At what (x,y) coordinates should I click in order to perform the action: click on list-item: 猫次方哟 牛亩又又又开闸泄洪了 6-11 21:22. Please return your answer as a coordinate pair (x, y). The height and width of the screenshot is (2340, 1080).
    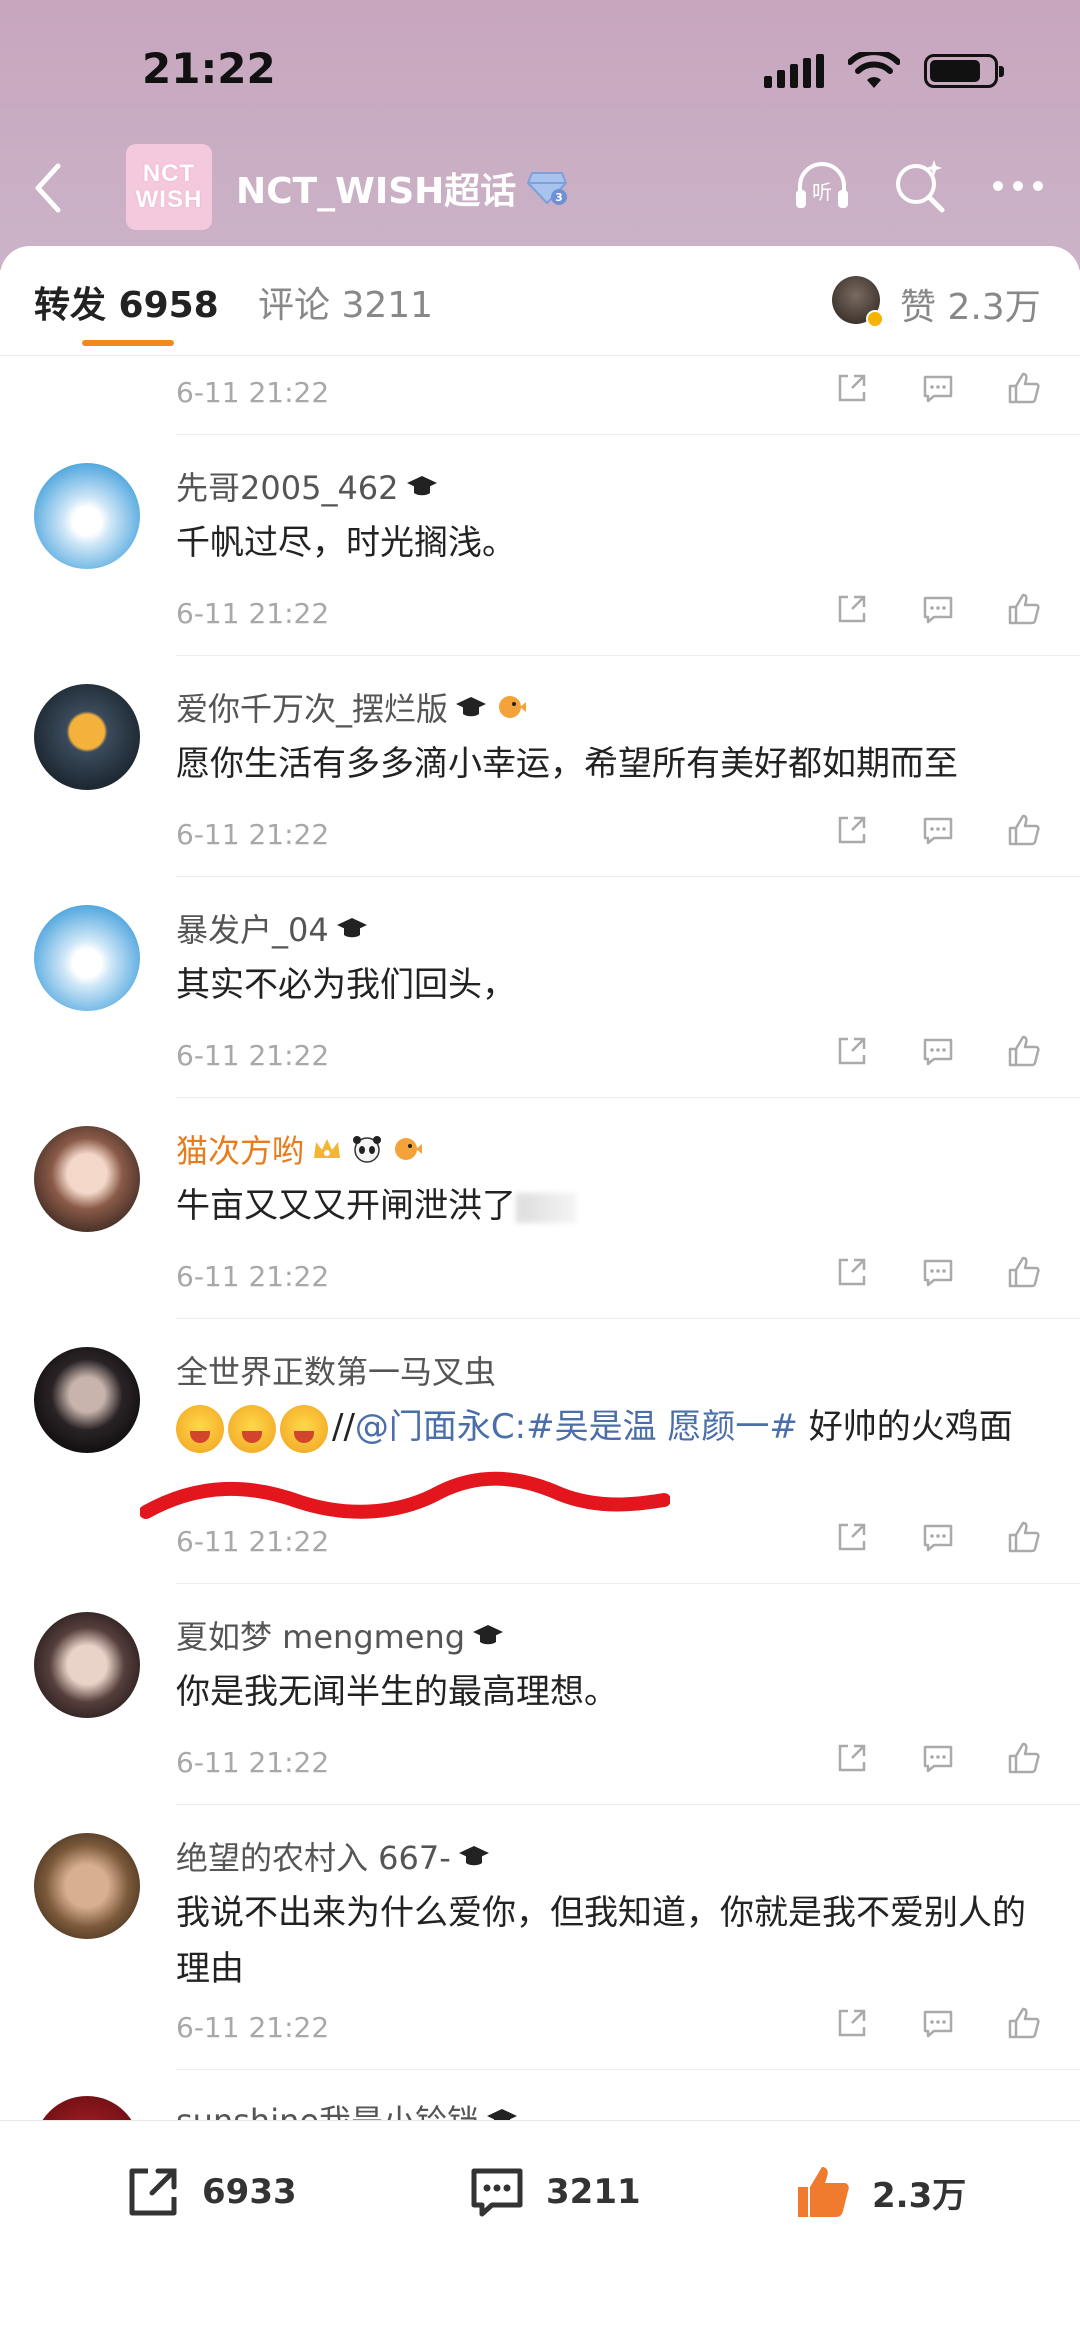
    Looking at the image, I should click on (540, 1208).